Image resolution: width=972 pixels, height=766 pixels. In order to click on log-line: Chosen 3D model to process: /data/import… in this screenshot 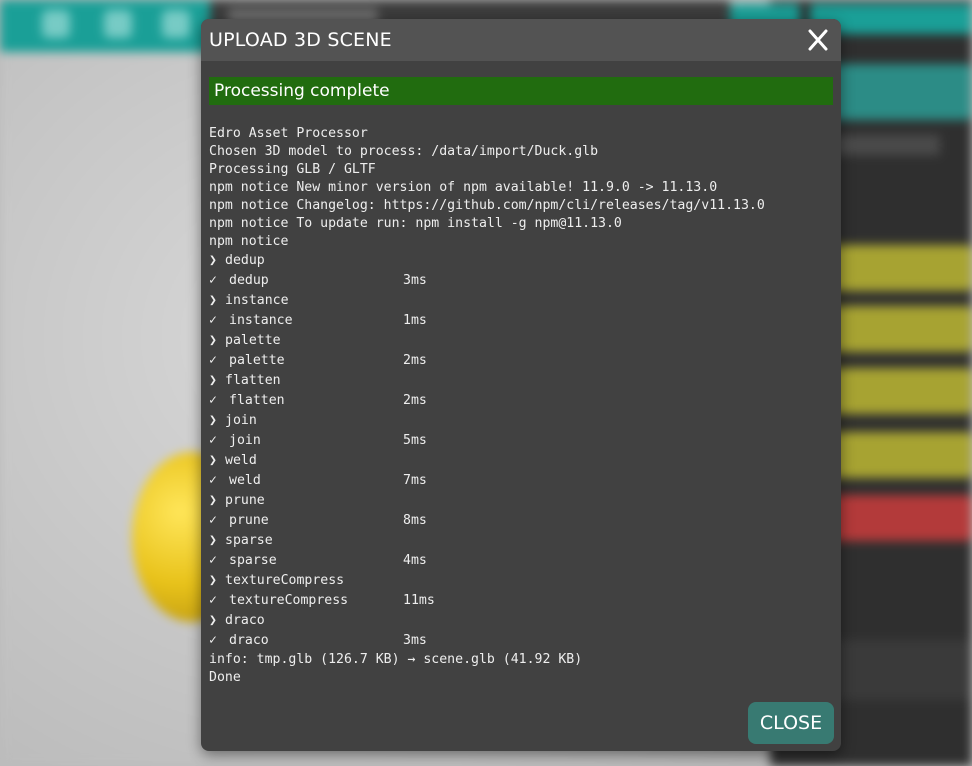, I will do `click(521, 152)`.